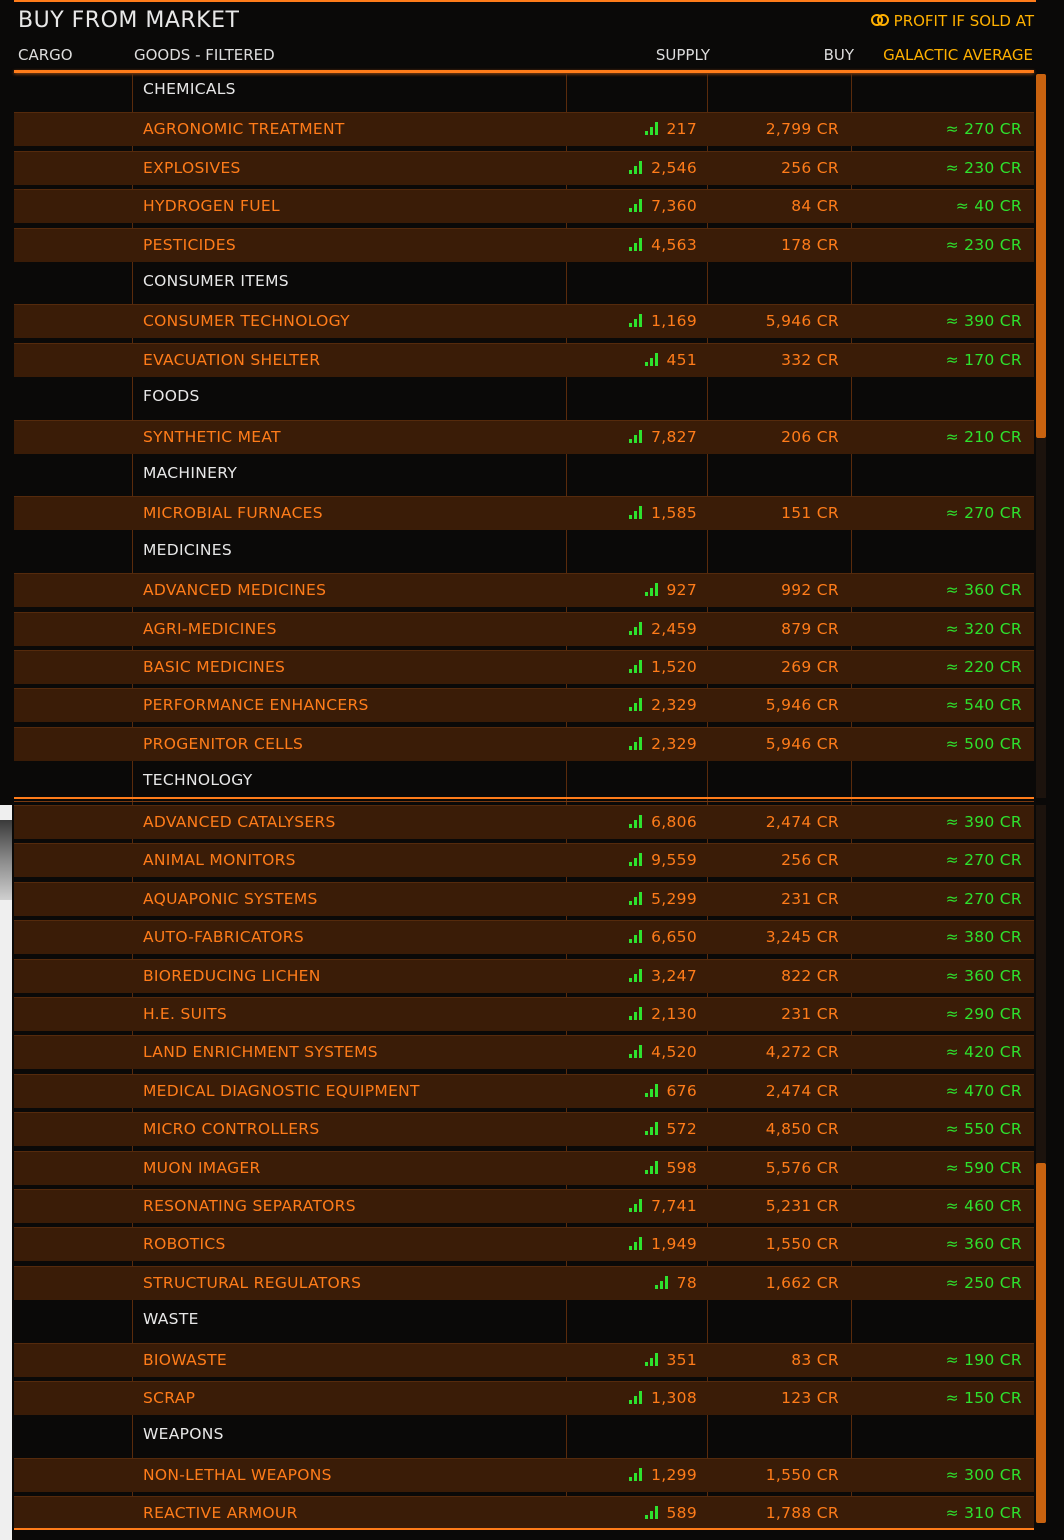 This screenshot has width=1064, height=1540. I want to click on commodity-name: MICRO CONTROLLERS, so click(231, 1129).